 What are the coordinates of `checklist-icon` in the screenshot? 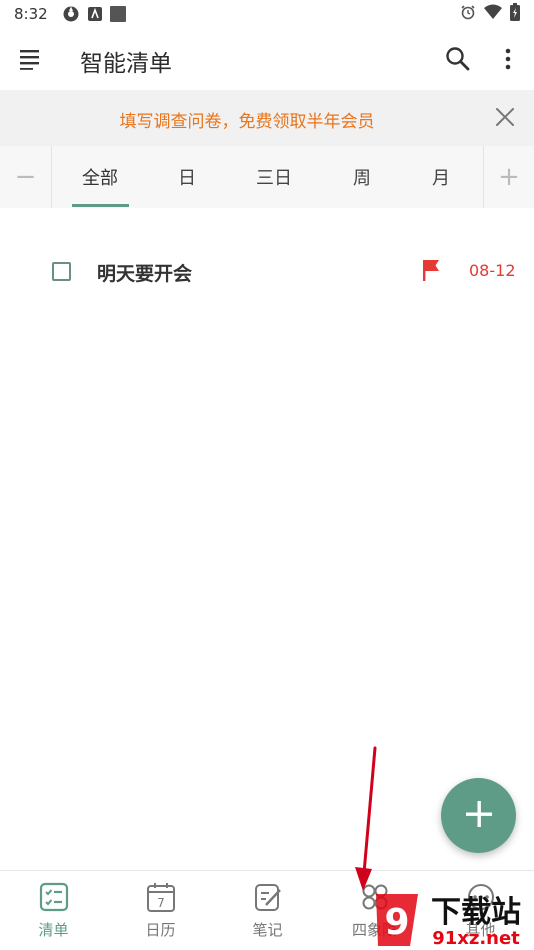 It's located at (54, 897).